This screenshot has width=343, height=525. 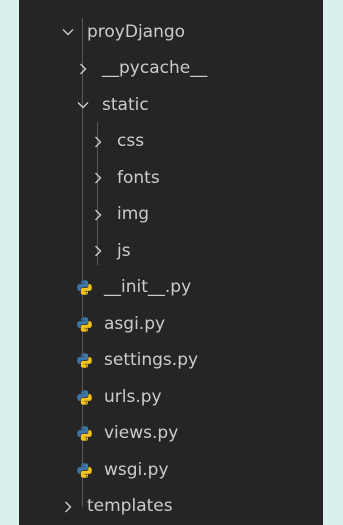 What do you see at coordinates (151, 360) in the screenshot?
I see `tree-item-label: settings.py` at bounding box center [151, 360].